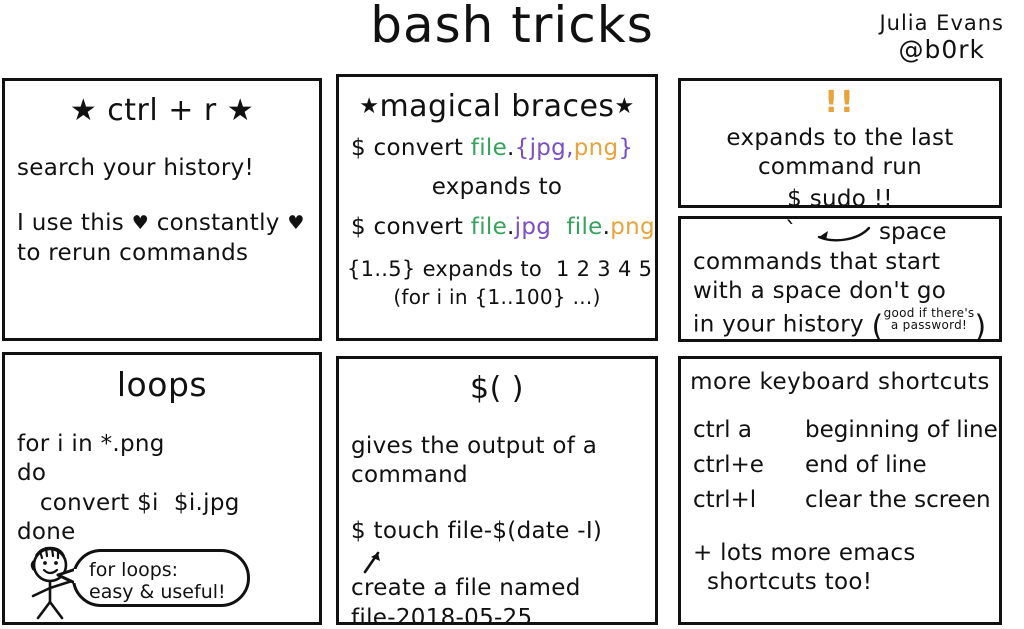 The image size is (1024, 629). I want to click on page-title: bash tricks, so click(512, 27).